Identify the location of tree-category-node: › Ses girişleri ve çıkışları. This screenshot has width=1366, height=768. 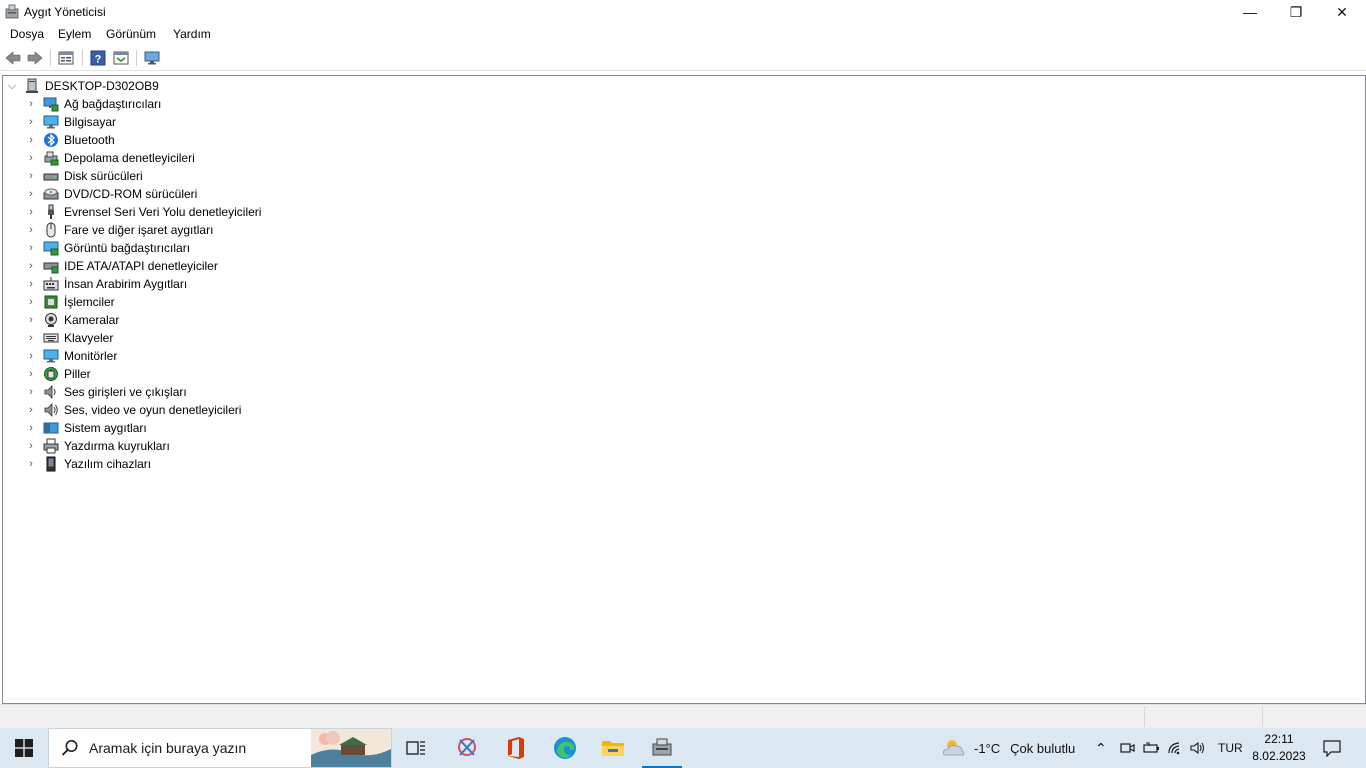
(203, 392).